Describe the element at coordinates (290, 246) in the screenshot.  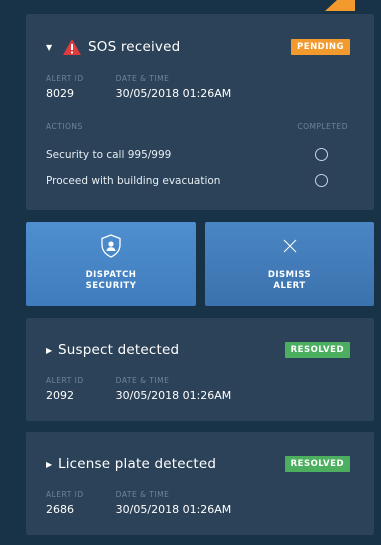
I see `close-icon` at that location.